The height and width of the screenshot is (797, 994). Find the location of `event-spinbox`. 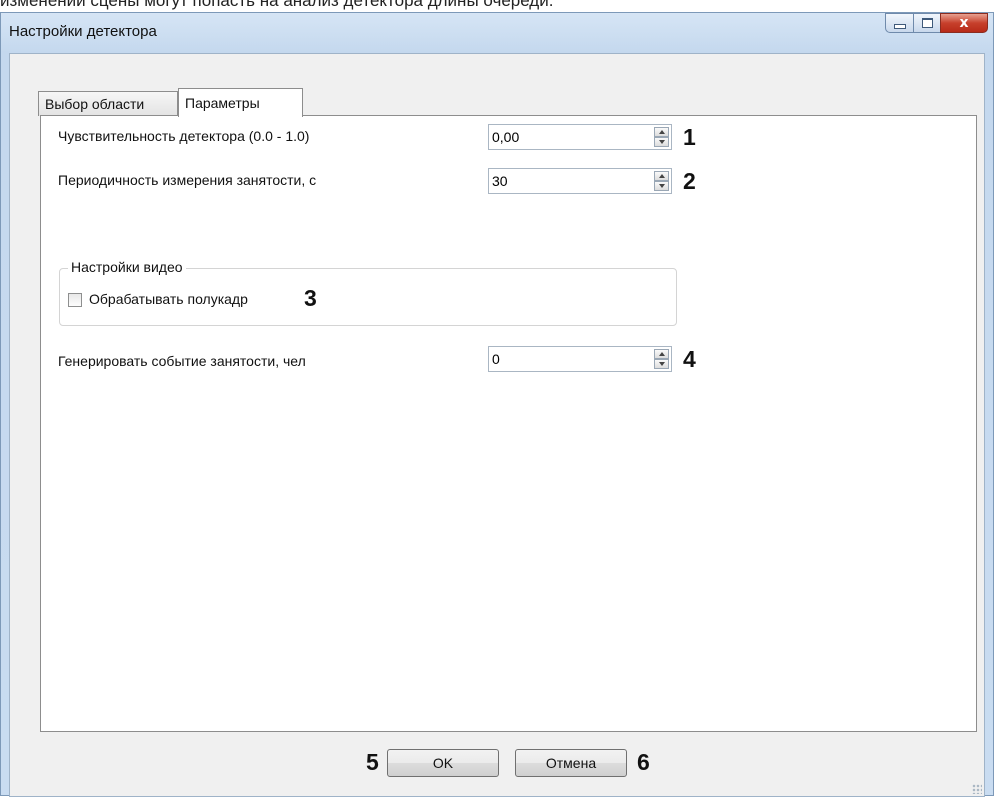

event-spinbox is located at coordinates (580, 359).